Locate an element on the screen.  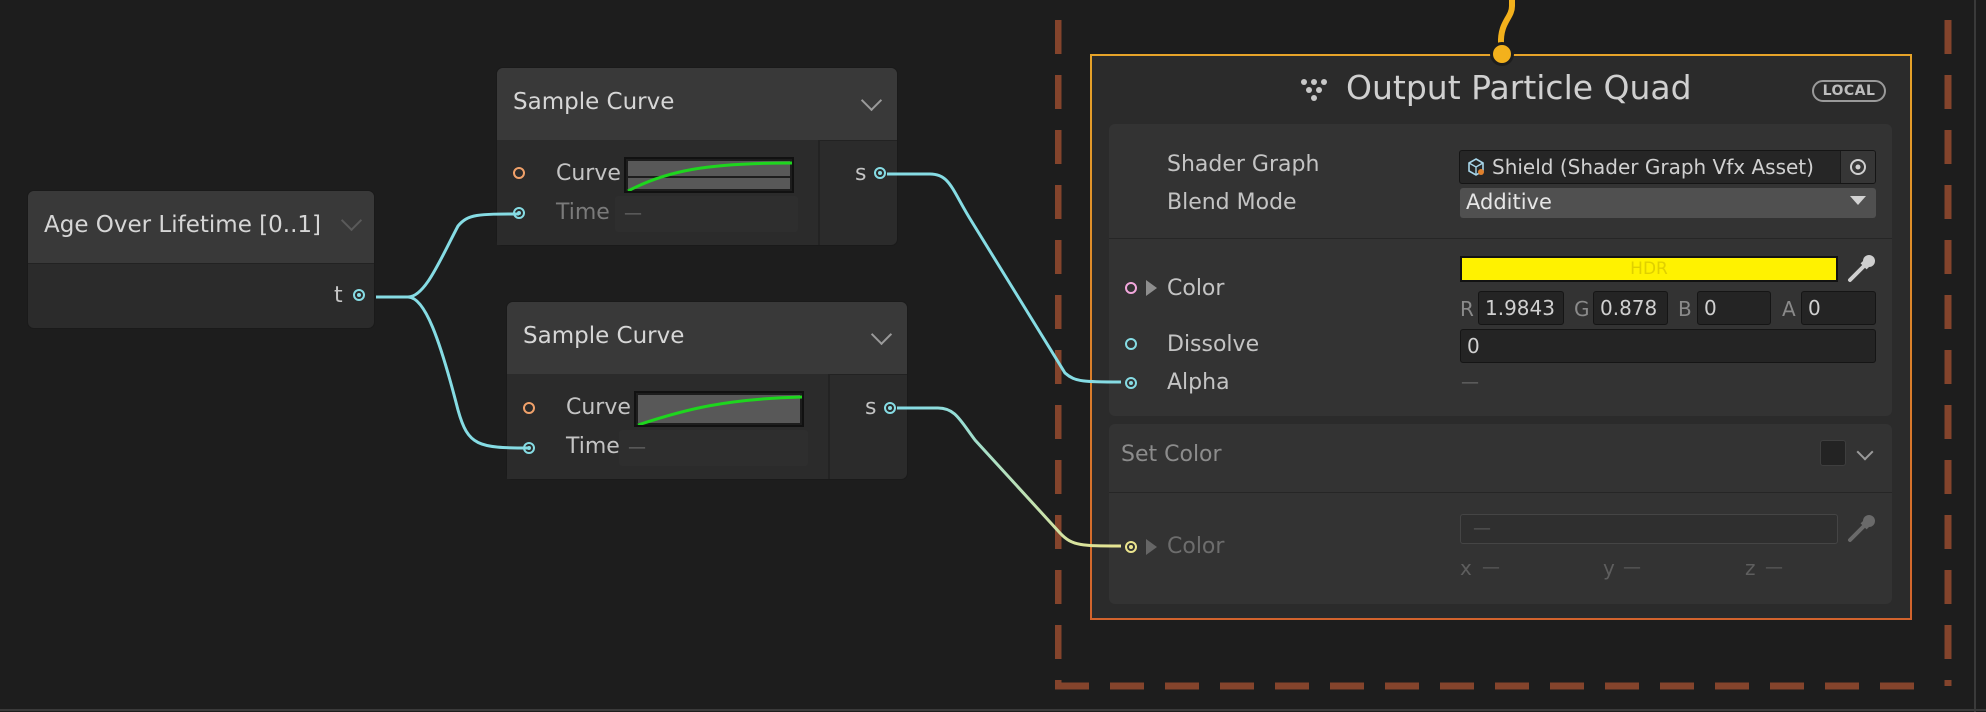
sample-curve-node-2: Sample Curve Curve Time — s is located at coordinates (707, 390).